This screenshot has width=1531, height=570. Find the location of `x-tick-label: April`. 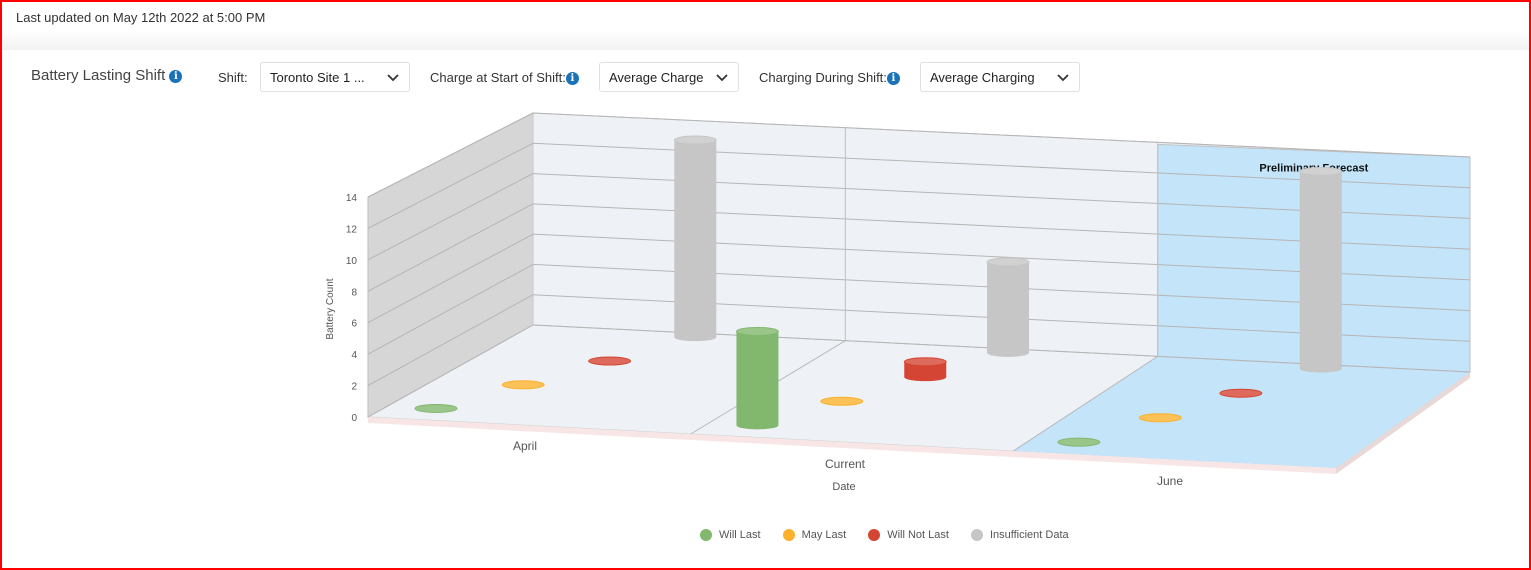

x-tick-label: April is located at coordinates (525, 446).